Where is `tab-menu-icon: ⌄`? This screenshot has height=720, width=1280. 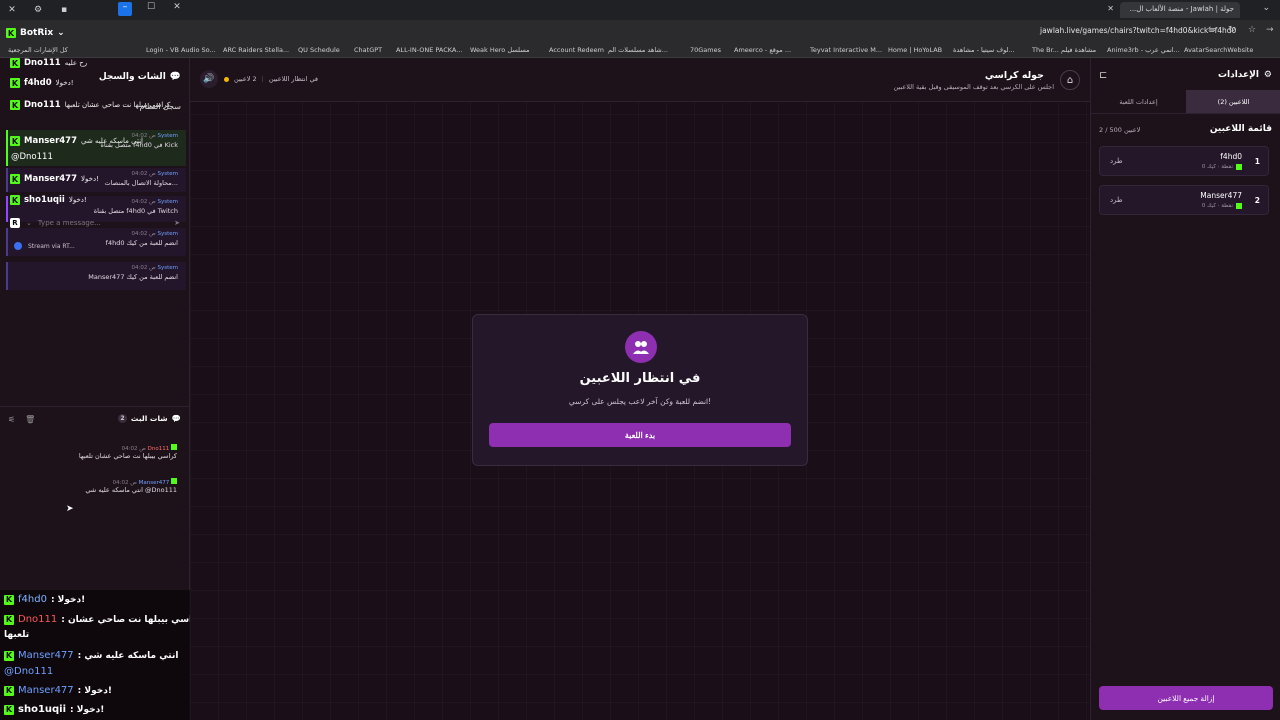
tab-menu-icon: ⌄ is located at coordinates (1266, 8).